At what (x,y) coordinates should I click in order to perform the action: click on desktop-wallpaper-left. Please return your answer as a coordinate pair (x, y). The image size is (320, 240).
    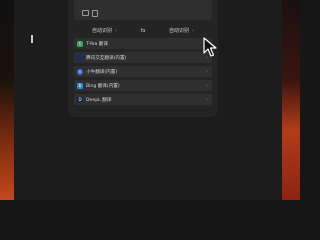
    Looking at the image, I should click on (7, 100).